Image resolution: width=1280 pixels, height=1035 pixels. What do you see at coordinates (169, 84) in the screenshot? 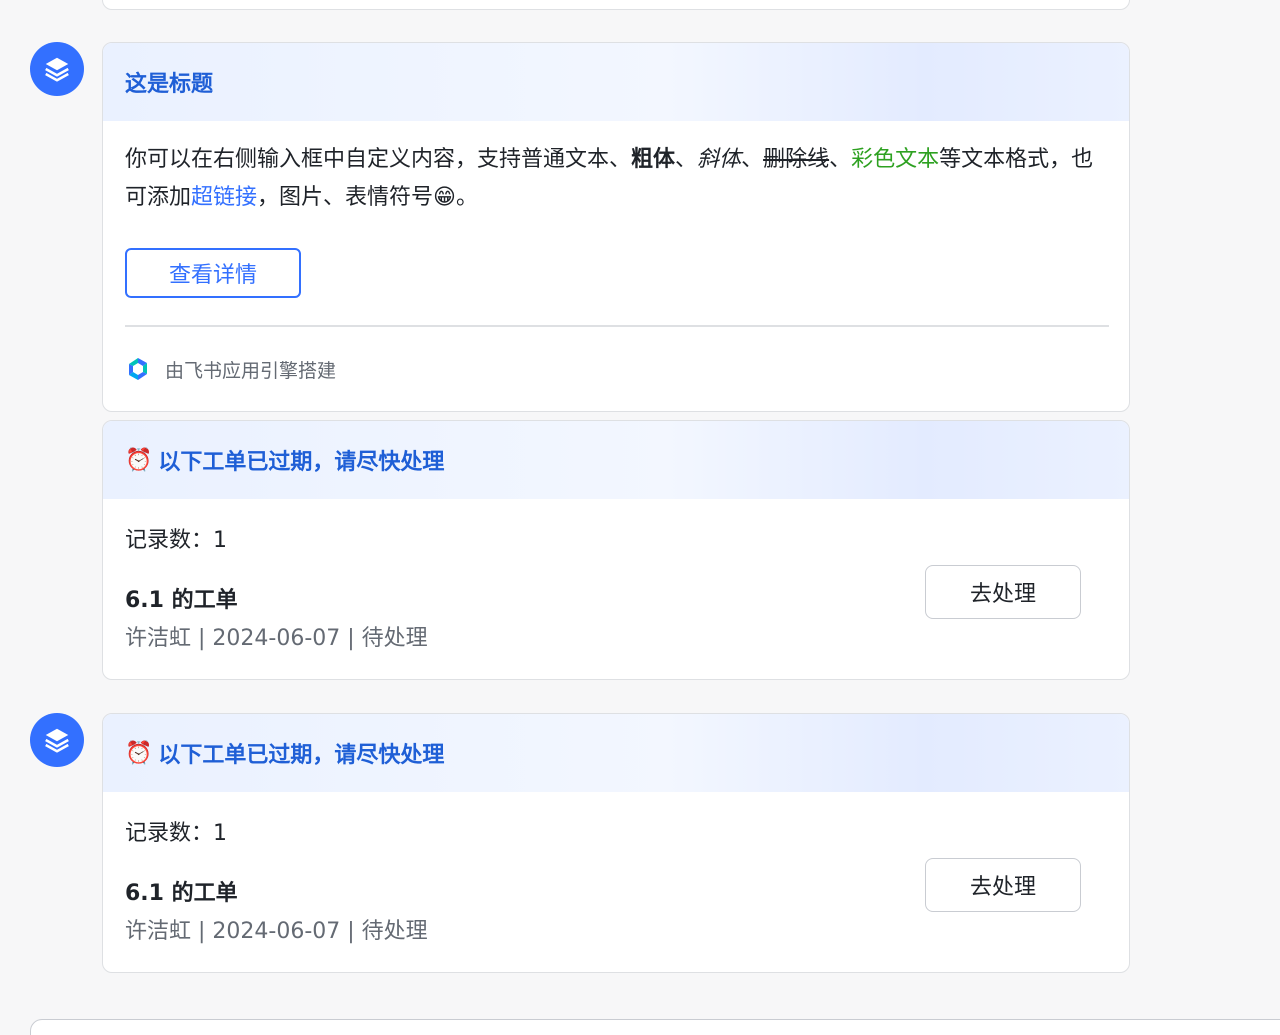
I see `card-title: 这是标题` at bounding box center [169, 84].